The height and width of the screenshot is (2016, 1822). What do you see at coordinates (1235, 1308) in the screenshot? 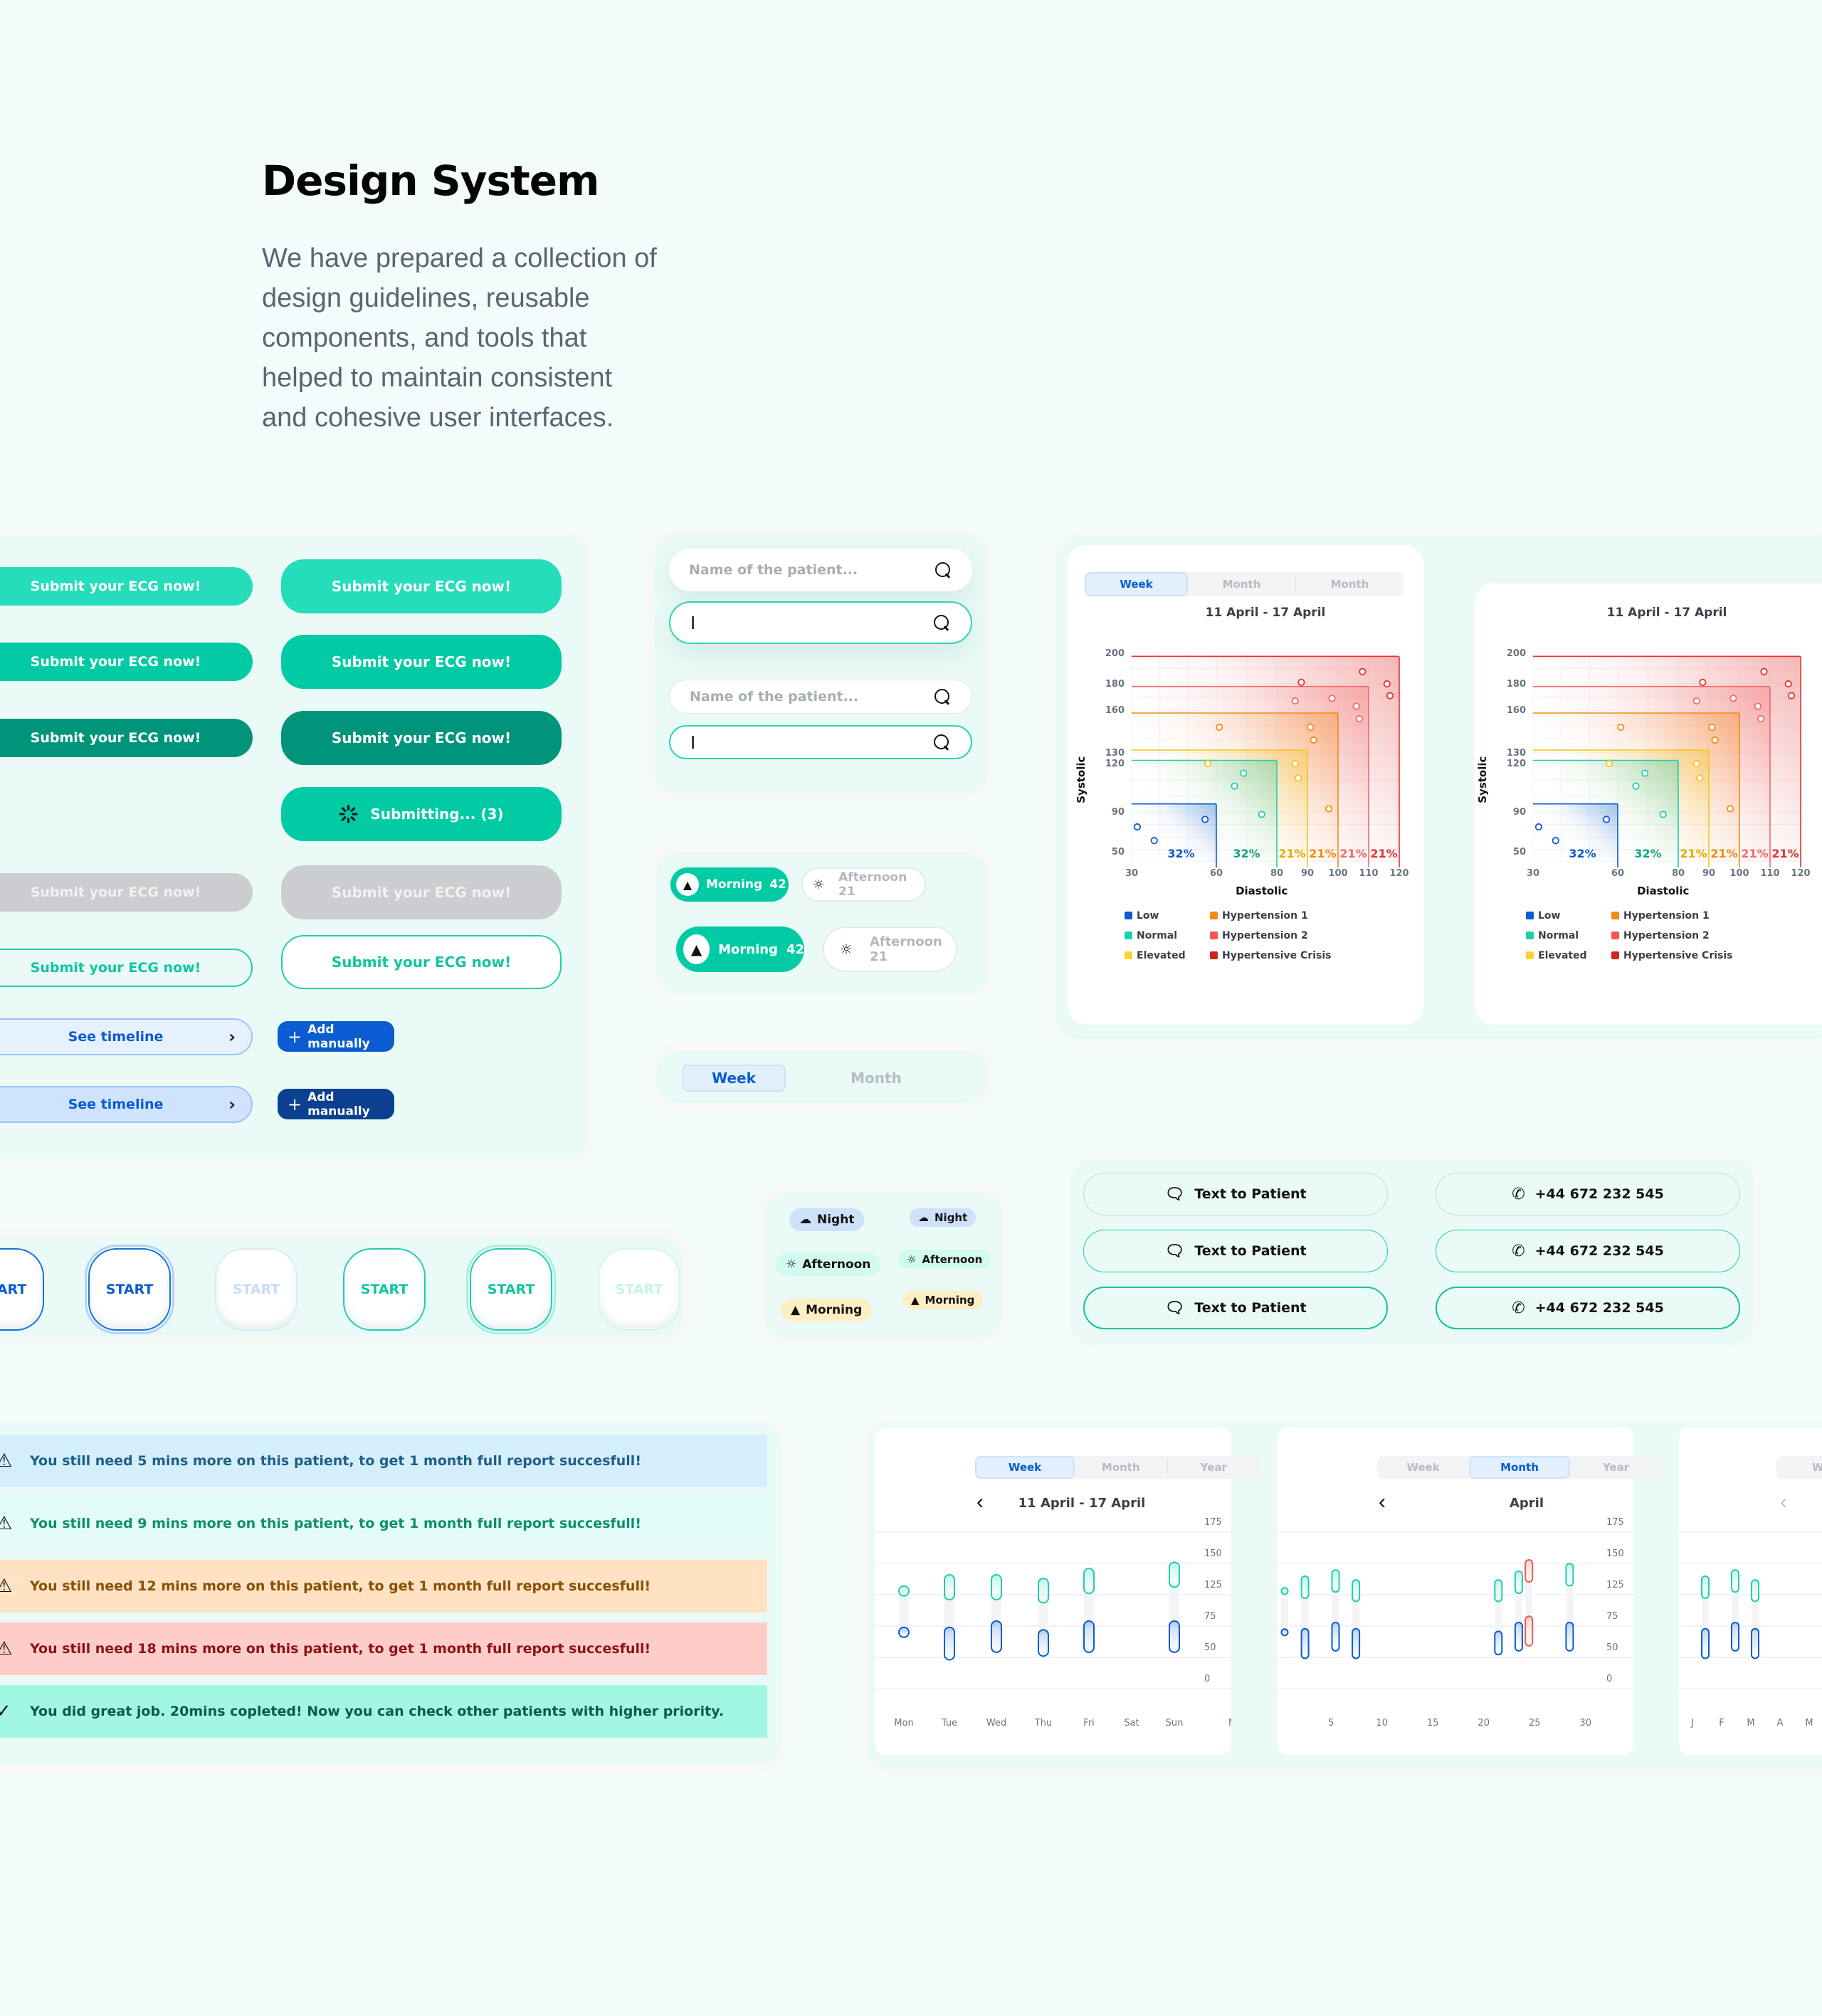
I see `text-patient-button-active: 🗨 Text to Patient` at bounding box center [1235, 1308].